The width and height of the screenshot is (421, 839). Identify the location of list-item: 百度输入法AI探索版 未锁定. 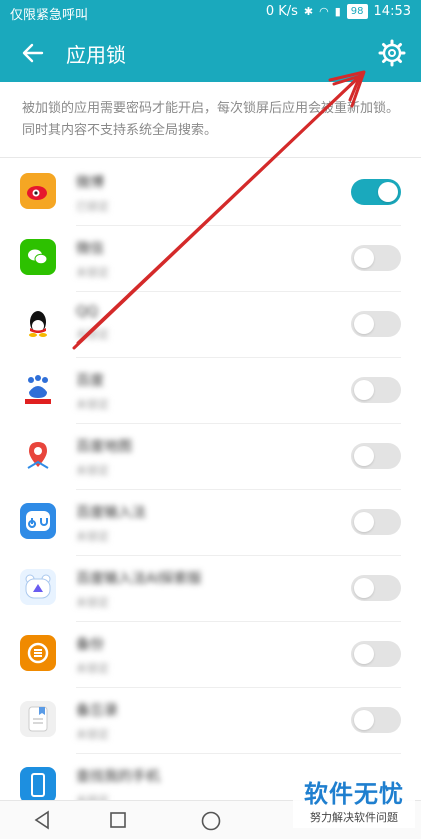
(210, 589).